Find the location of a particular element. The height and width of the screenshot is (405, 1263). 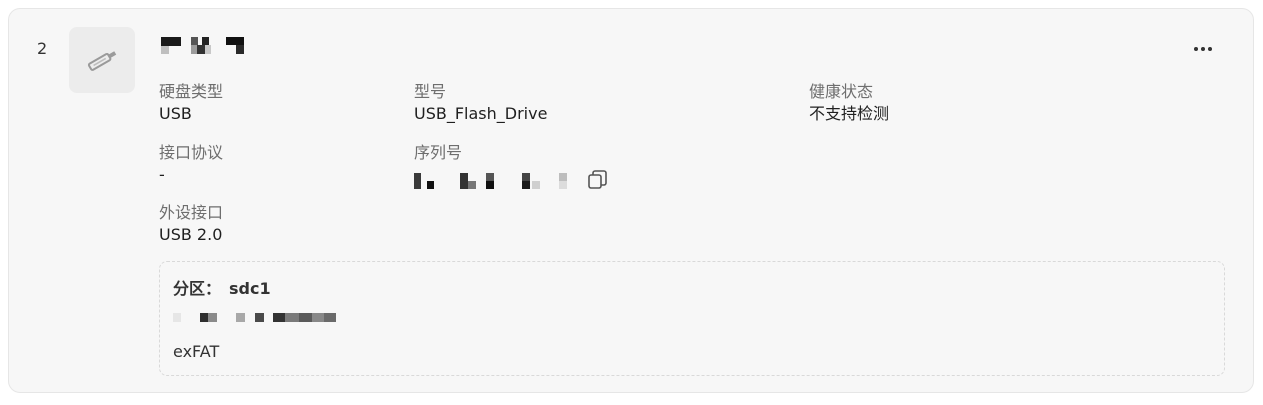

usb-drive-icon is located at coordinates (102, 61).